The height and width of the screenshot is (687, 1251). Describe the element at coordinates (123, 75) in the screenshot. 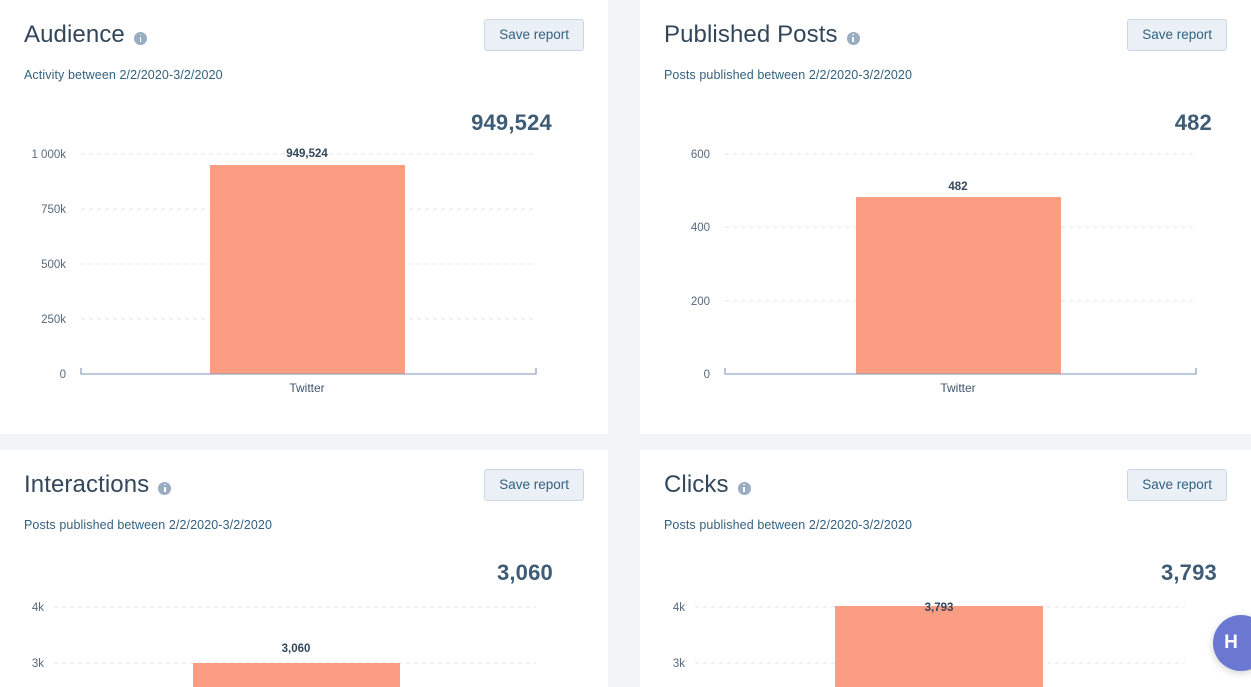

I see `audience-subtitle: Activity between 2/2/2020-3/2/2020` at that location.